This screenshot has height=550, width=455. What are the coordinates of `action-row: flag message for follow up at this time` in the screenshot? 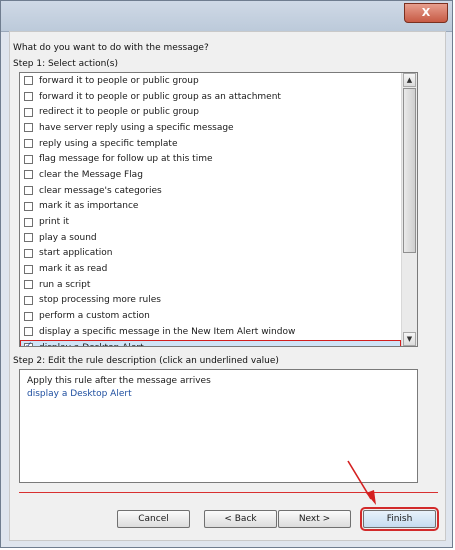 It's located at (210, 159).